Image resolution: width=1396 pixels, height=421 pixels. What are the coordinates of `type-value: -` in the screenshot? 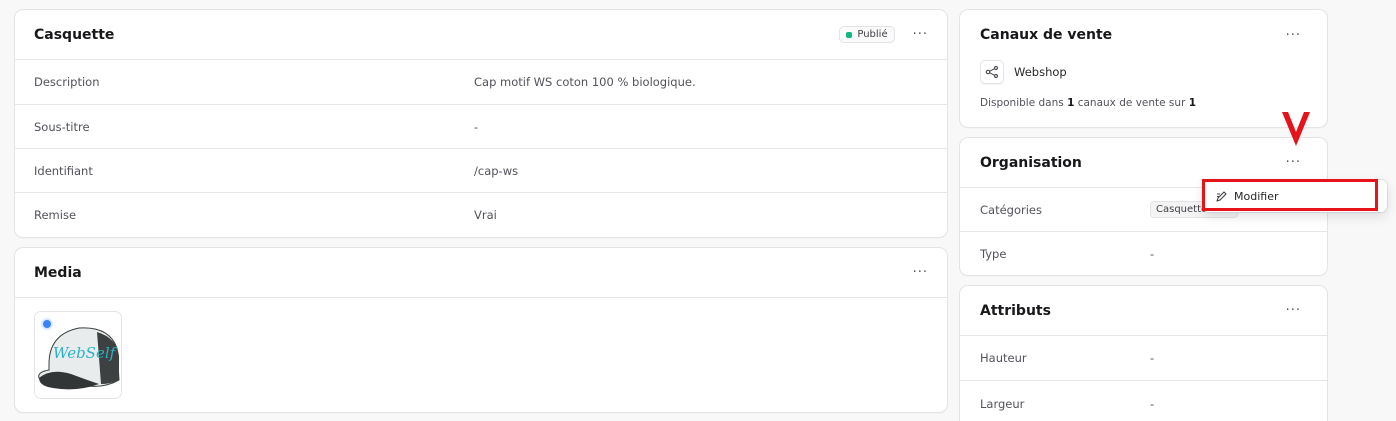 It's located at (1152, 253).